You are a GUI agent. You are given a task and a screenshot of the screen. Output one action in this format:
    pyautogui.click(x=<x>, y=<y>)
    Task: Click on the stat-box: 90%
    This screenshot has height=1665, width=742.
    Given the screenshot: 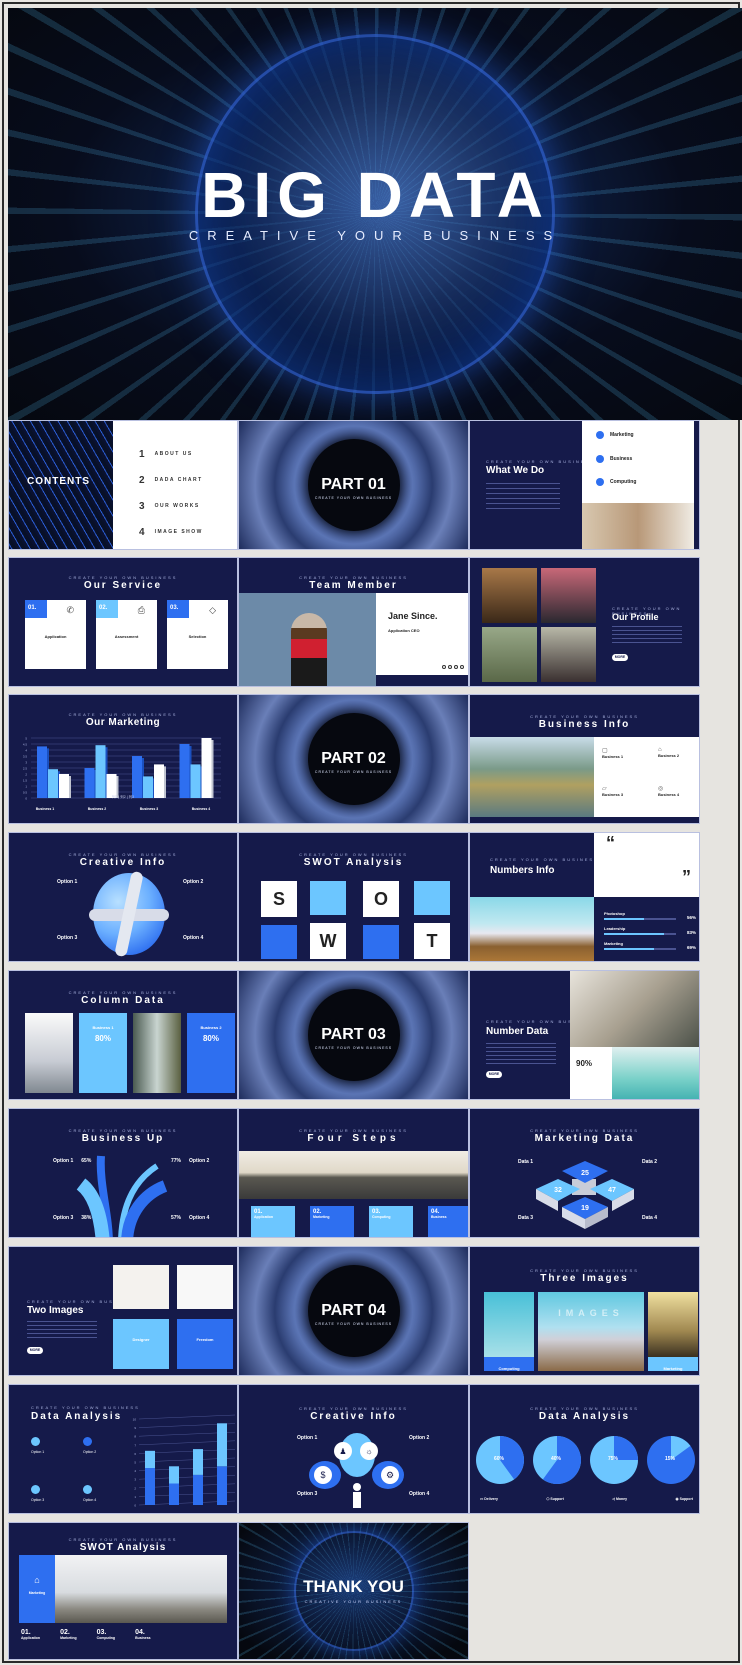 What is the action you would take?
    pyautogui.click(x=591, y=1073)
    